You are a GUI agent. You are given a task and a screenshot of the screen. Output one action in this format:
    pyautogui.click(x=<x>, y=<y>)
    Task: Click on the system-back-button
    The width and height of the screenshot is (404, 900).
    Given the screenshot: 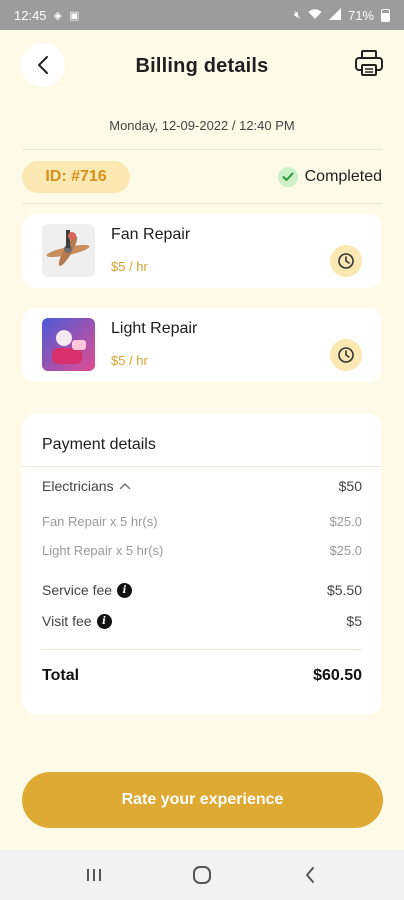 What is the action you would take?
    pyautogui.click(x=310, y=875)
    